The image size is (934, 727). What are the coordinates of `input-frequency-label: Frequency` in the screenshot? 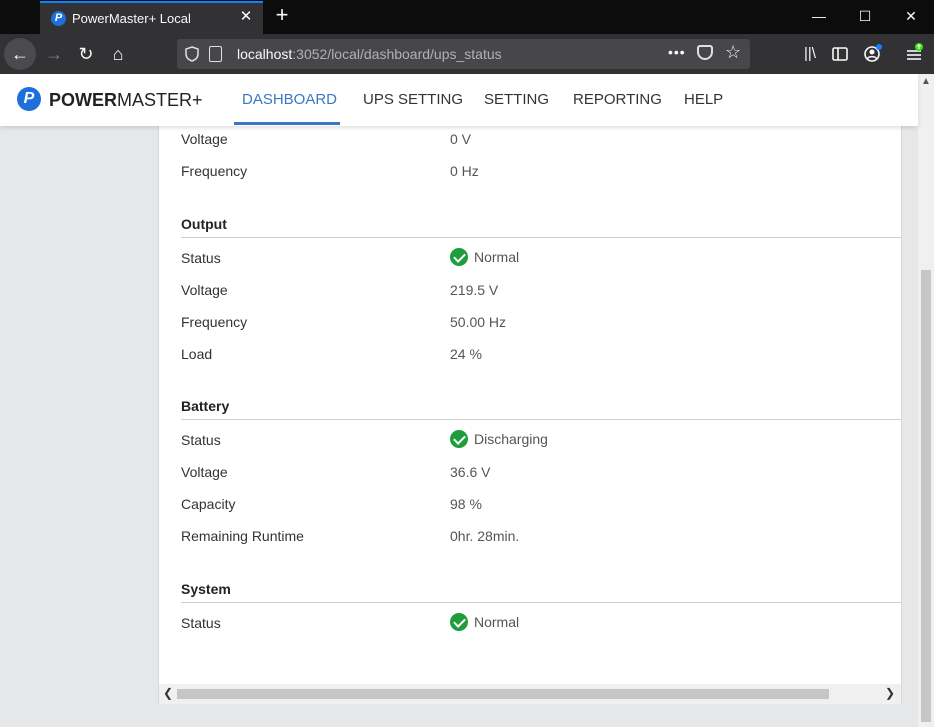 It's located at (214, 171).